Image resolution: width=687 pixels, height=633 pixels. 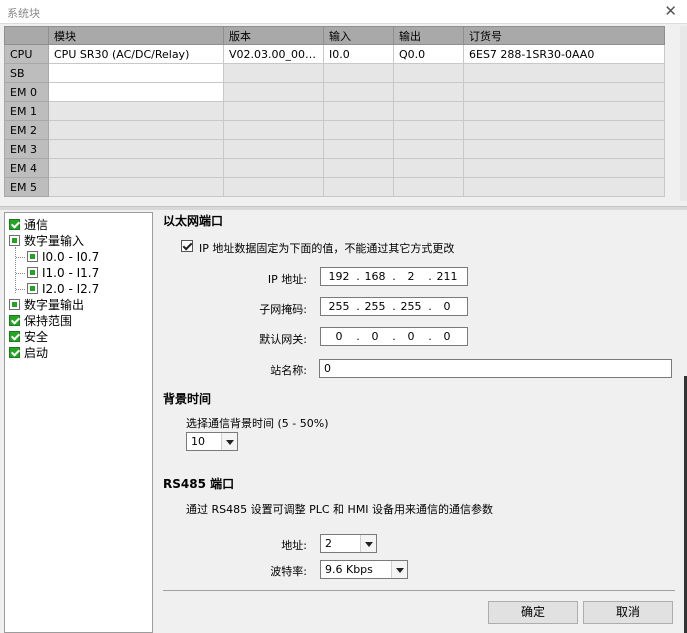 I want to click on subnet-mask-field: 255 . 255 . 255 . 0, so click(x=394, y=306).